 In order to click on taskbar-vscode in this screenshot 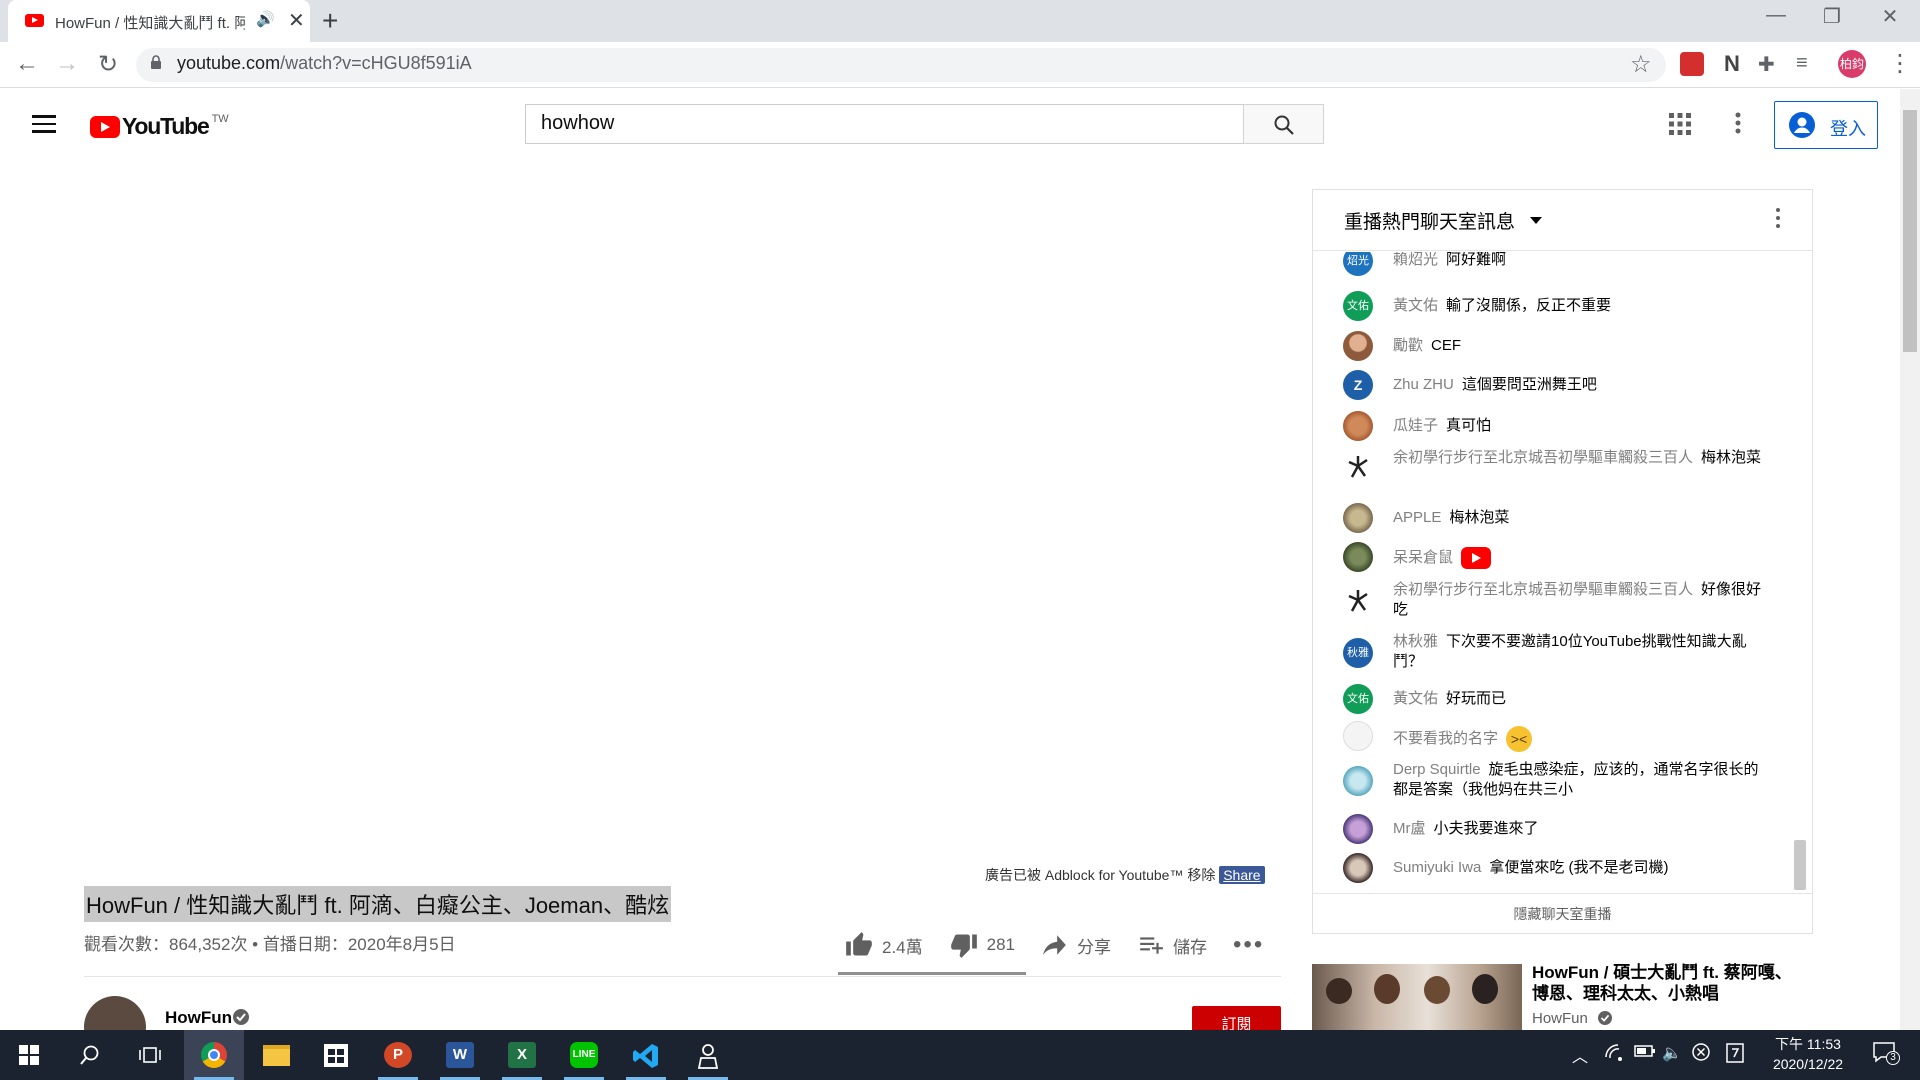, I will do `click(646, 1055)`.